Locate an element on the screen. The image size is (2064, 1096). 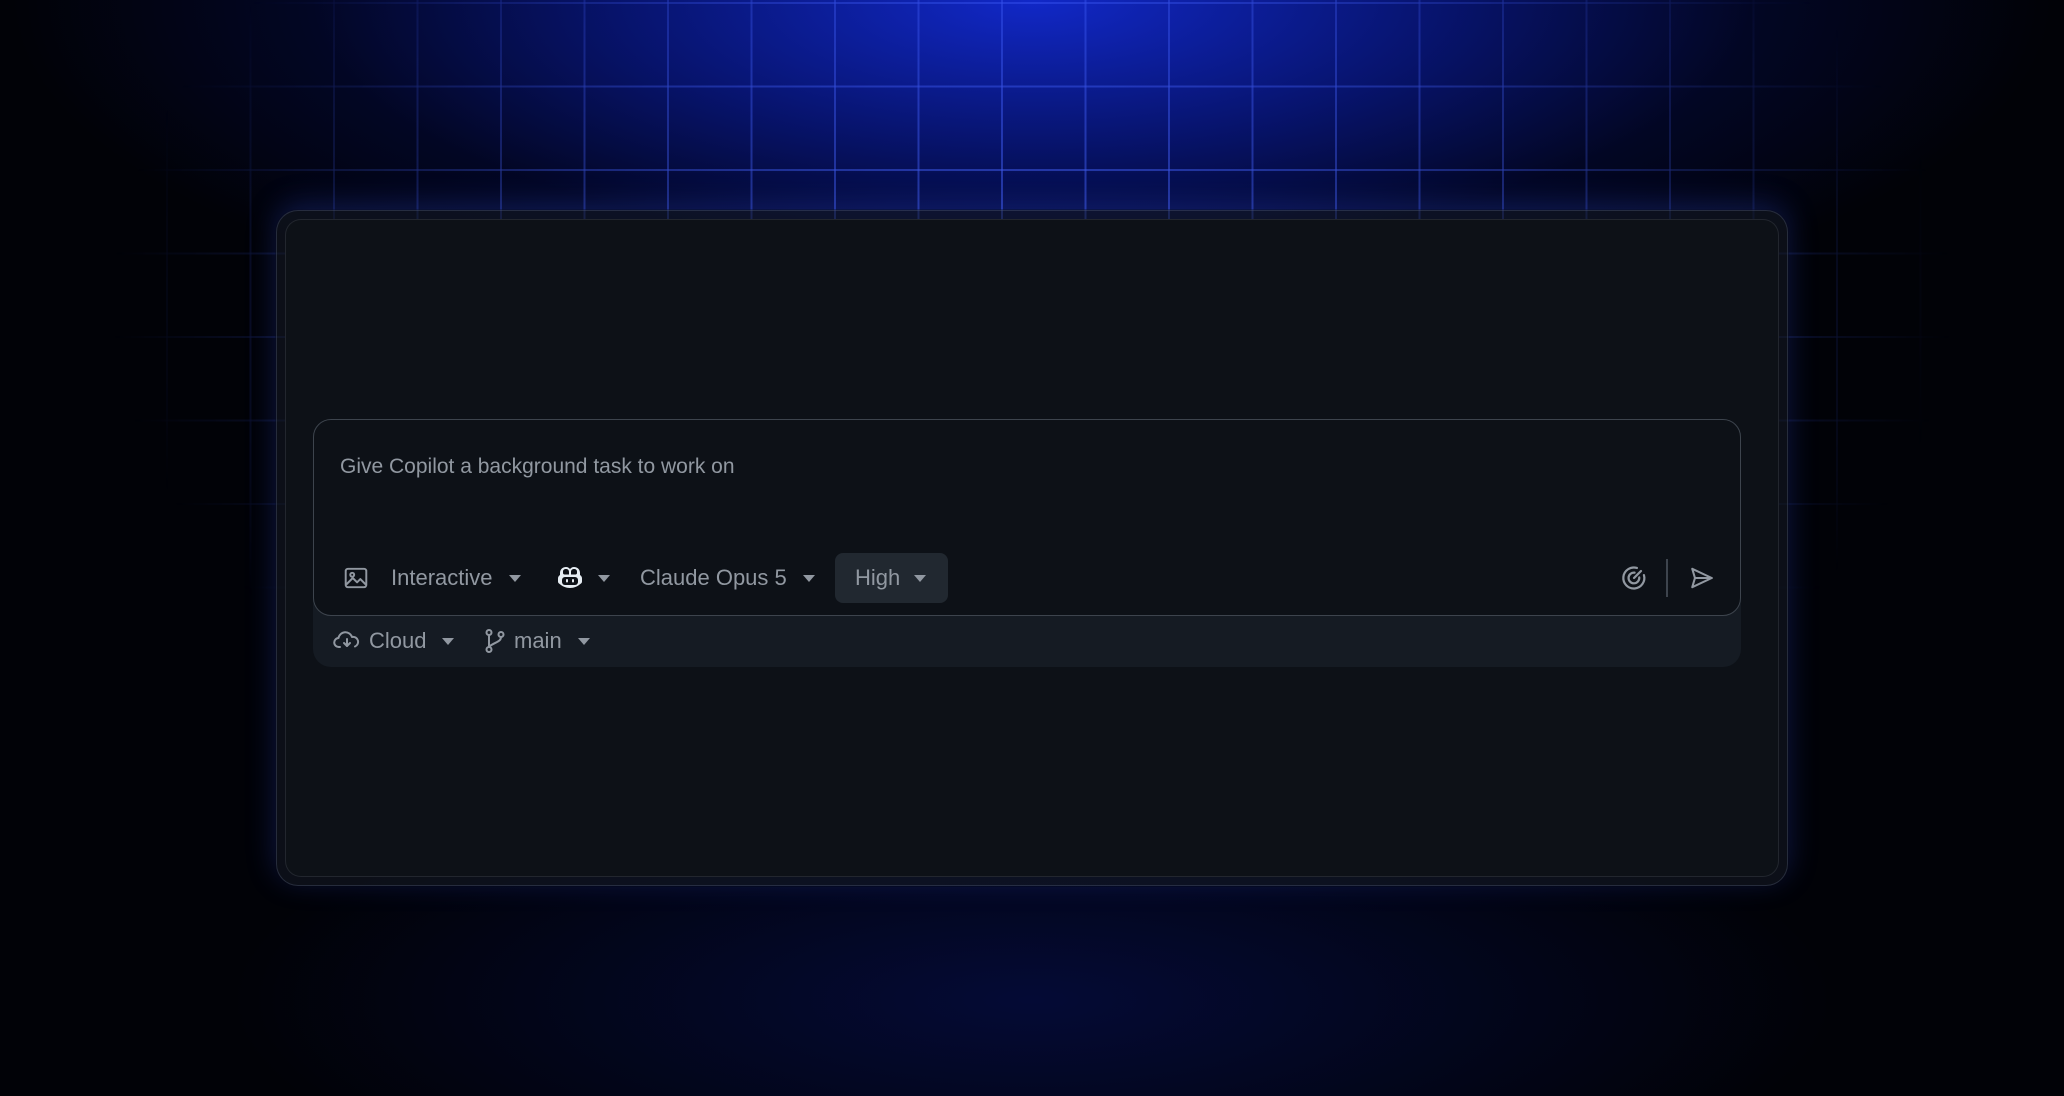
model-label: Claude Opus 5 is located at coordinates (713, 577).